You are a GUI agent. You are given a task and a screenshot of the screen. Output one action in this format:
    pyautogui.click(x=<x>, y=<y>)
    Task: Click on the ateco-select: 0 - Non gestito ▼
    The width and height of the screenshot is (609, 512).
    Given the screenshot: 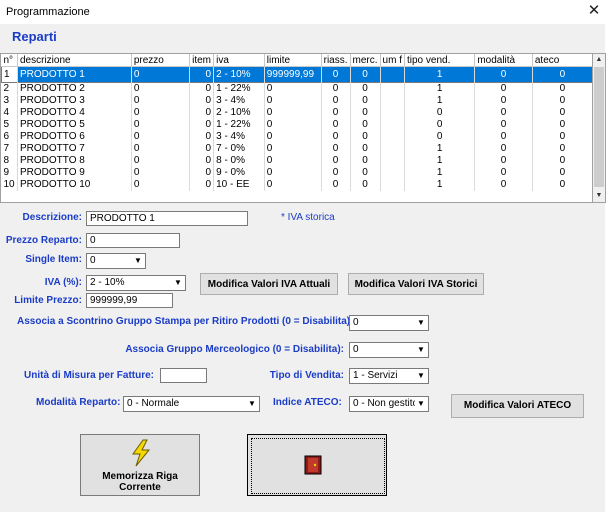 What is the action you would take?
    pyautogui.click(x=389, y=404)
    